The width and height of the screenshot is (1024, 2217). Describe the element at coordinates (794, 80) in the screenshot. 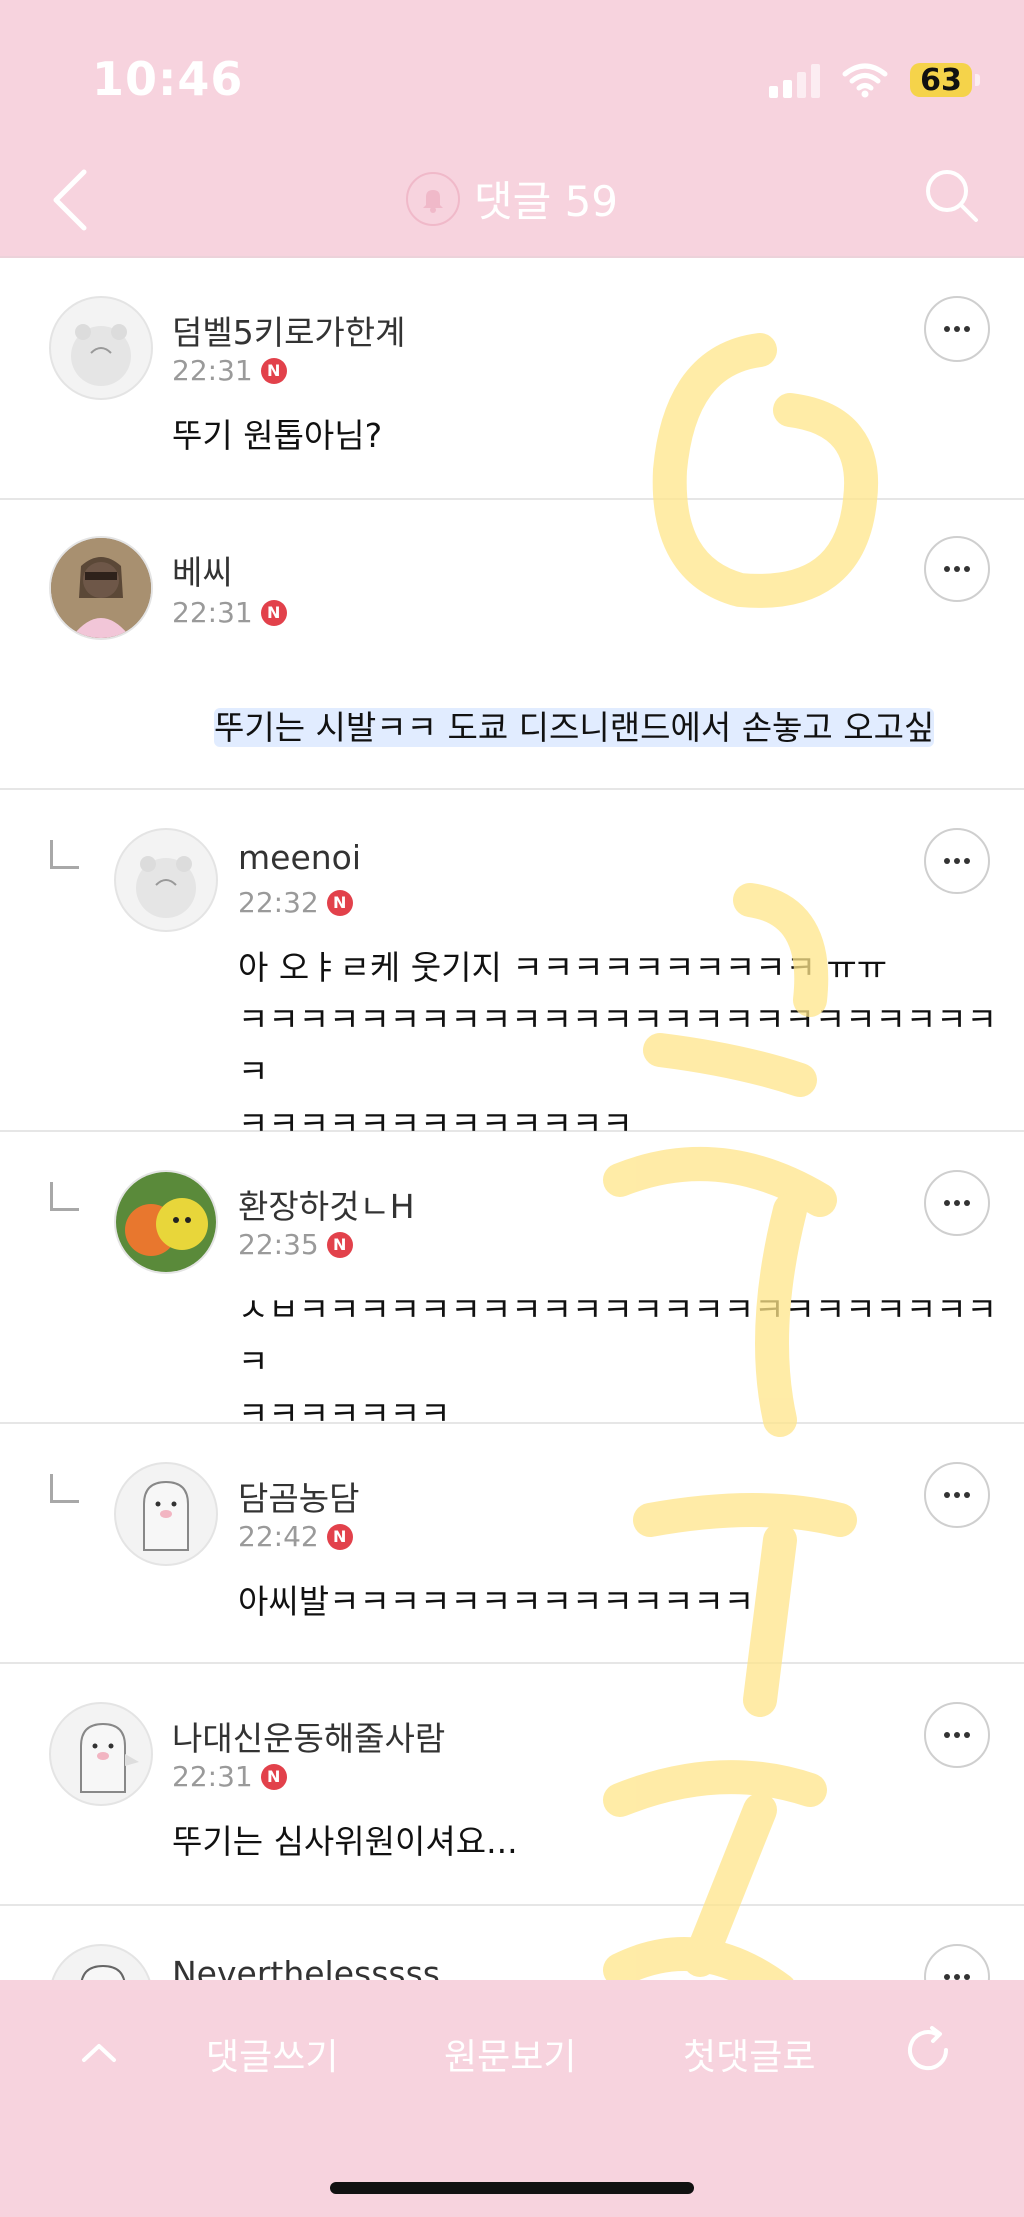

I see `signal-icon` at that location.